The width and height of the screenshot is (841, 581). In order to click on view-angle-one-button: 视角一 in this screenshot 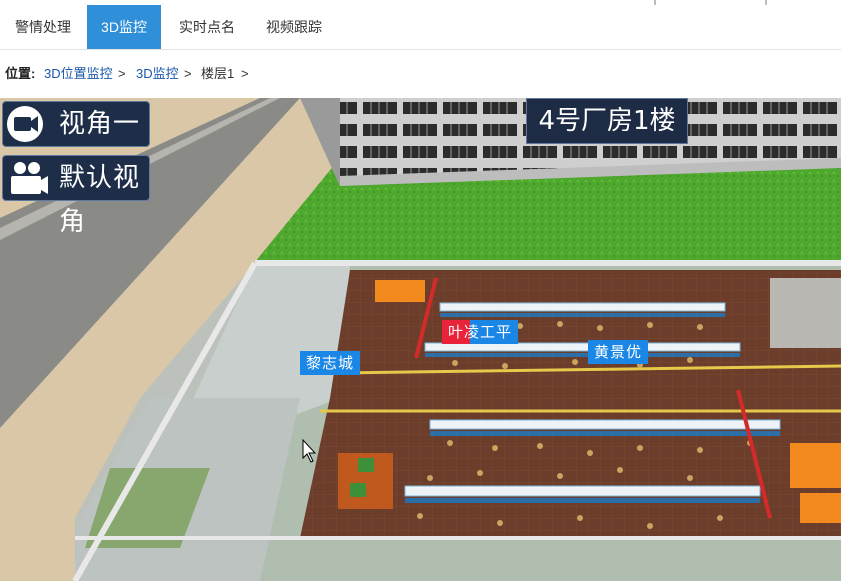, I will do `click(76, 124)`.